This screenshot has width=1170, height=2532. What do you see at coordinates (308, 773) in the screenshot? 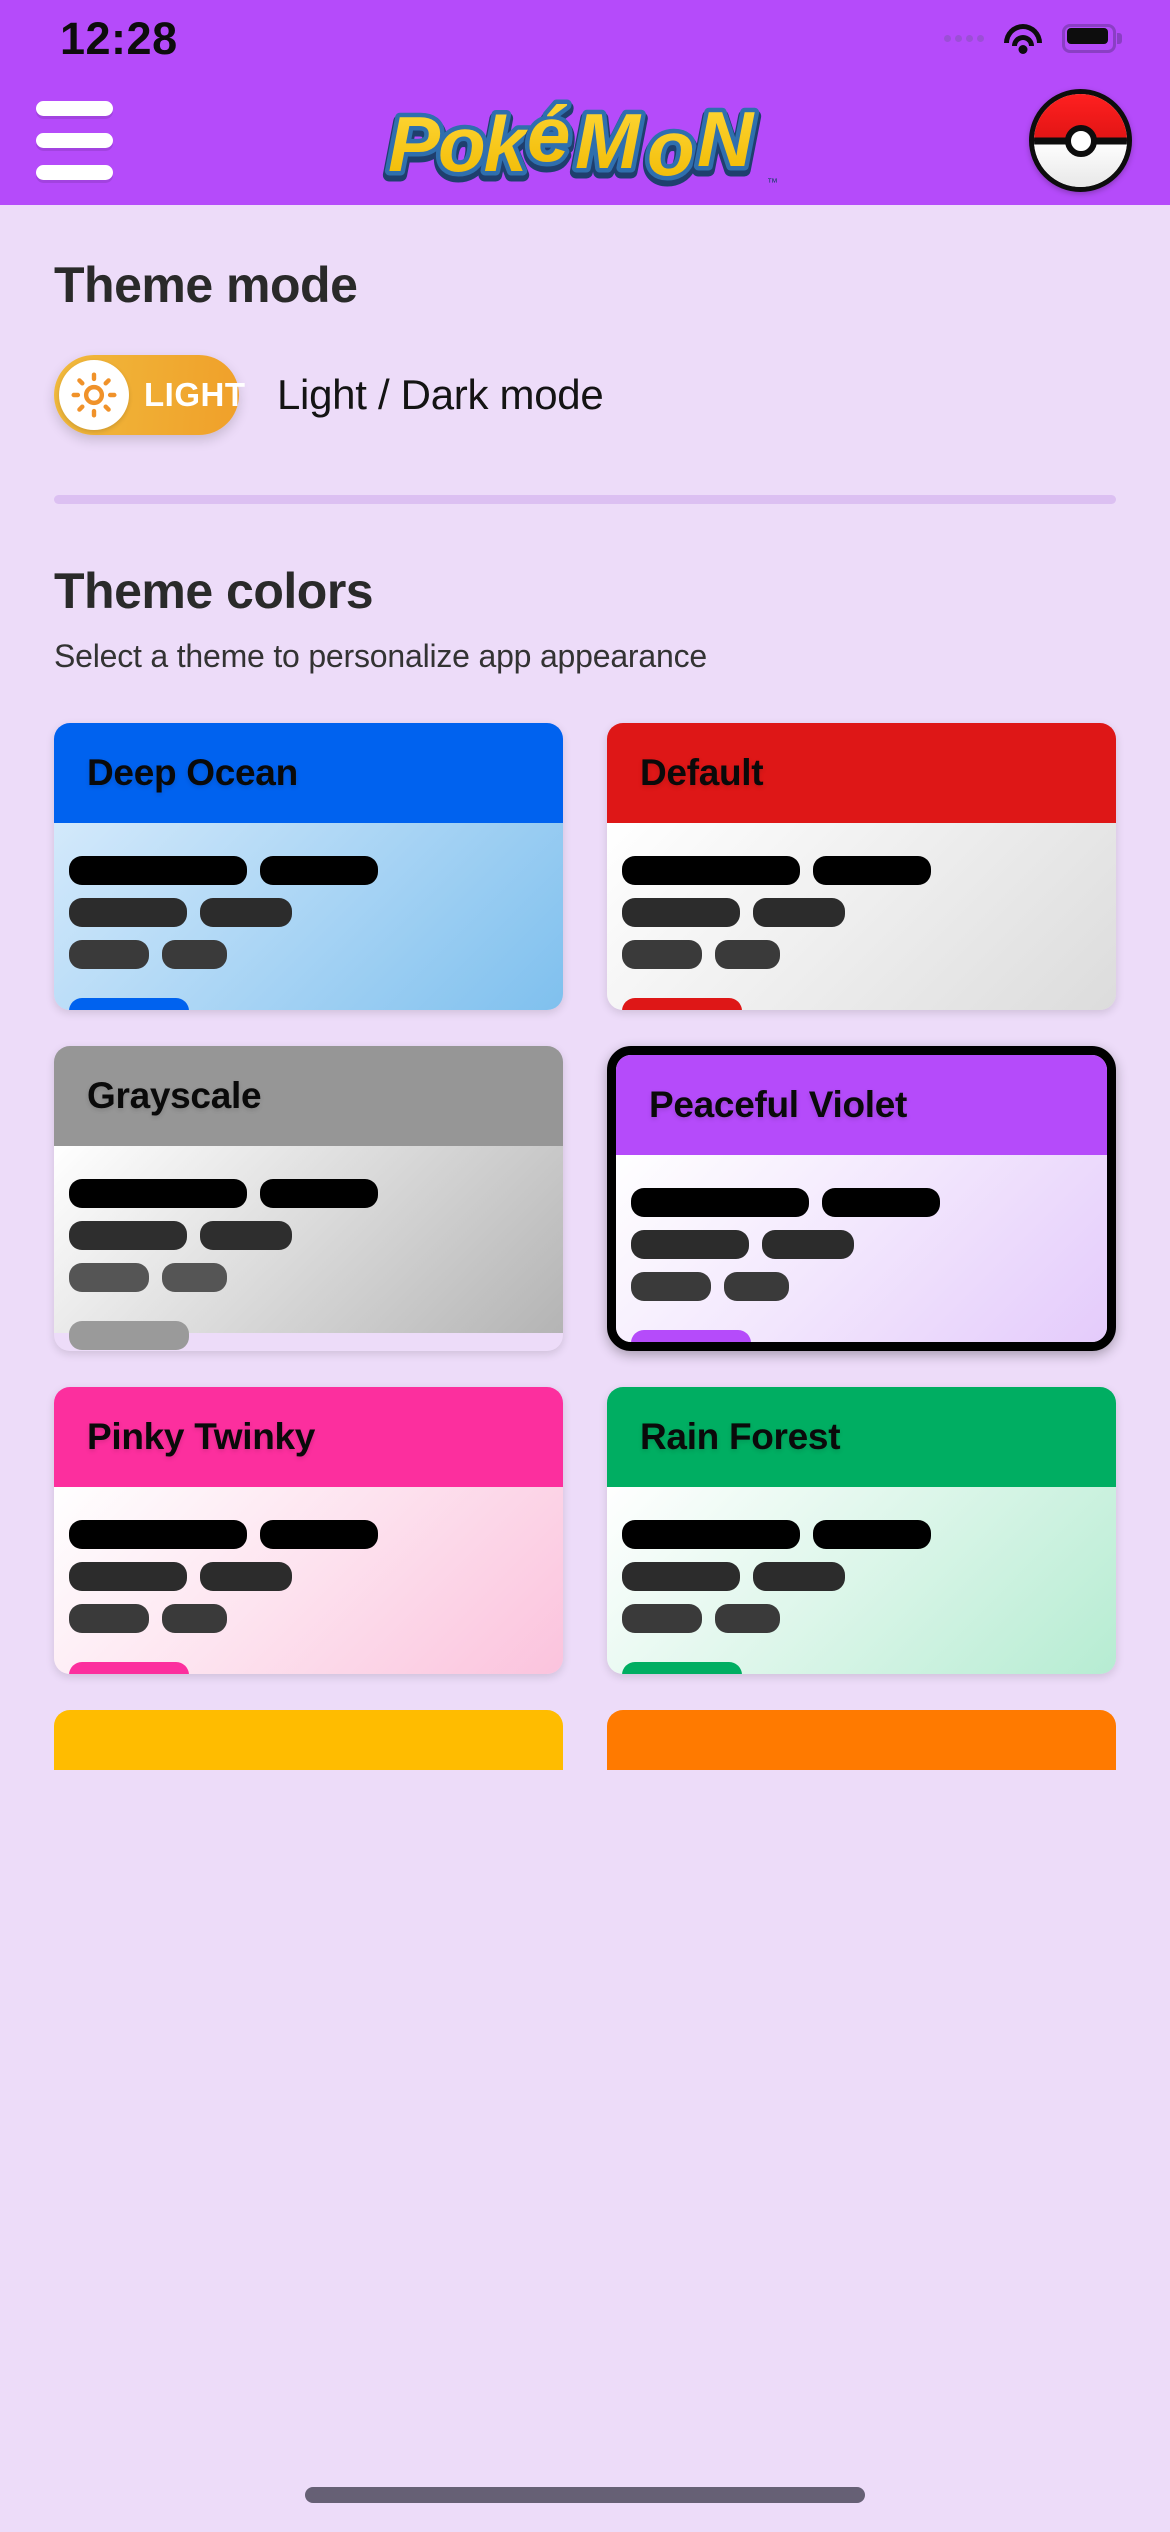
I see `theme-card-header: Deep Ocean` at bounding box center [308, 773].